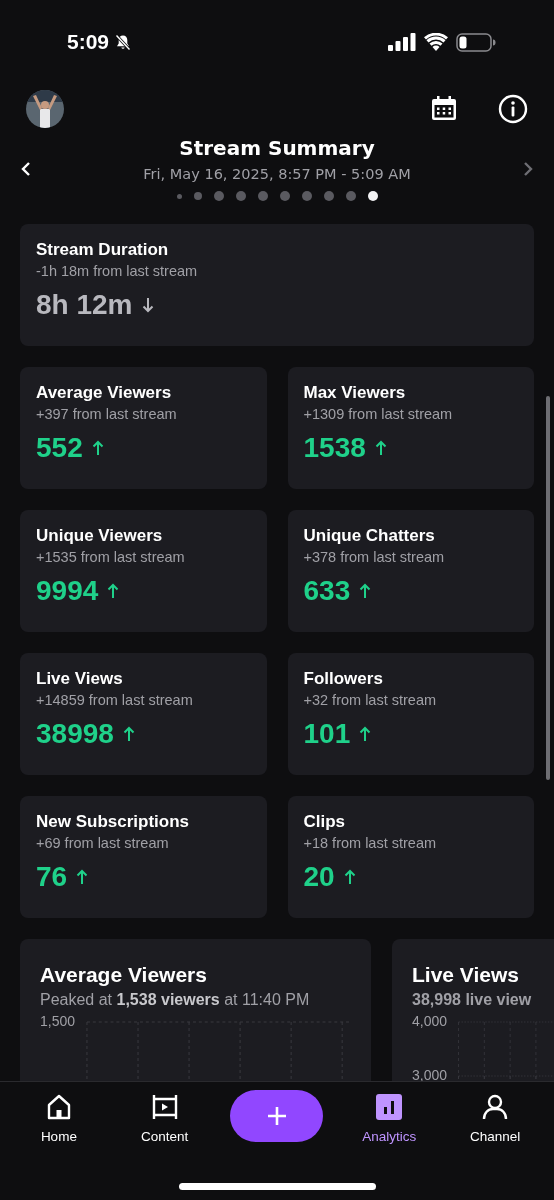 The image size is (554, 1200). Describe the element at coordinates (374, 557) in the screenshot. I see `stat-change: +378 from last stream` at that location.